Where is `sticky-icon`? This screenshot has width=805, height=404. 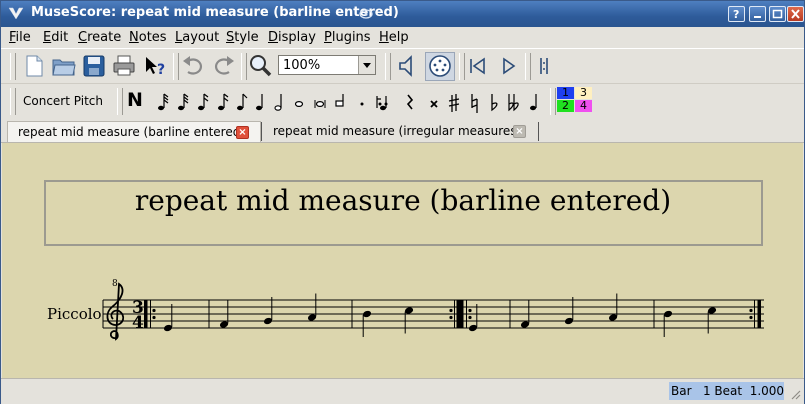
sticky-icon is located at coordinates (366, 14).